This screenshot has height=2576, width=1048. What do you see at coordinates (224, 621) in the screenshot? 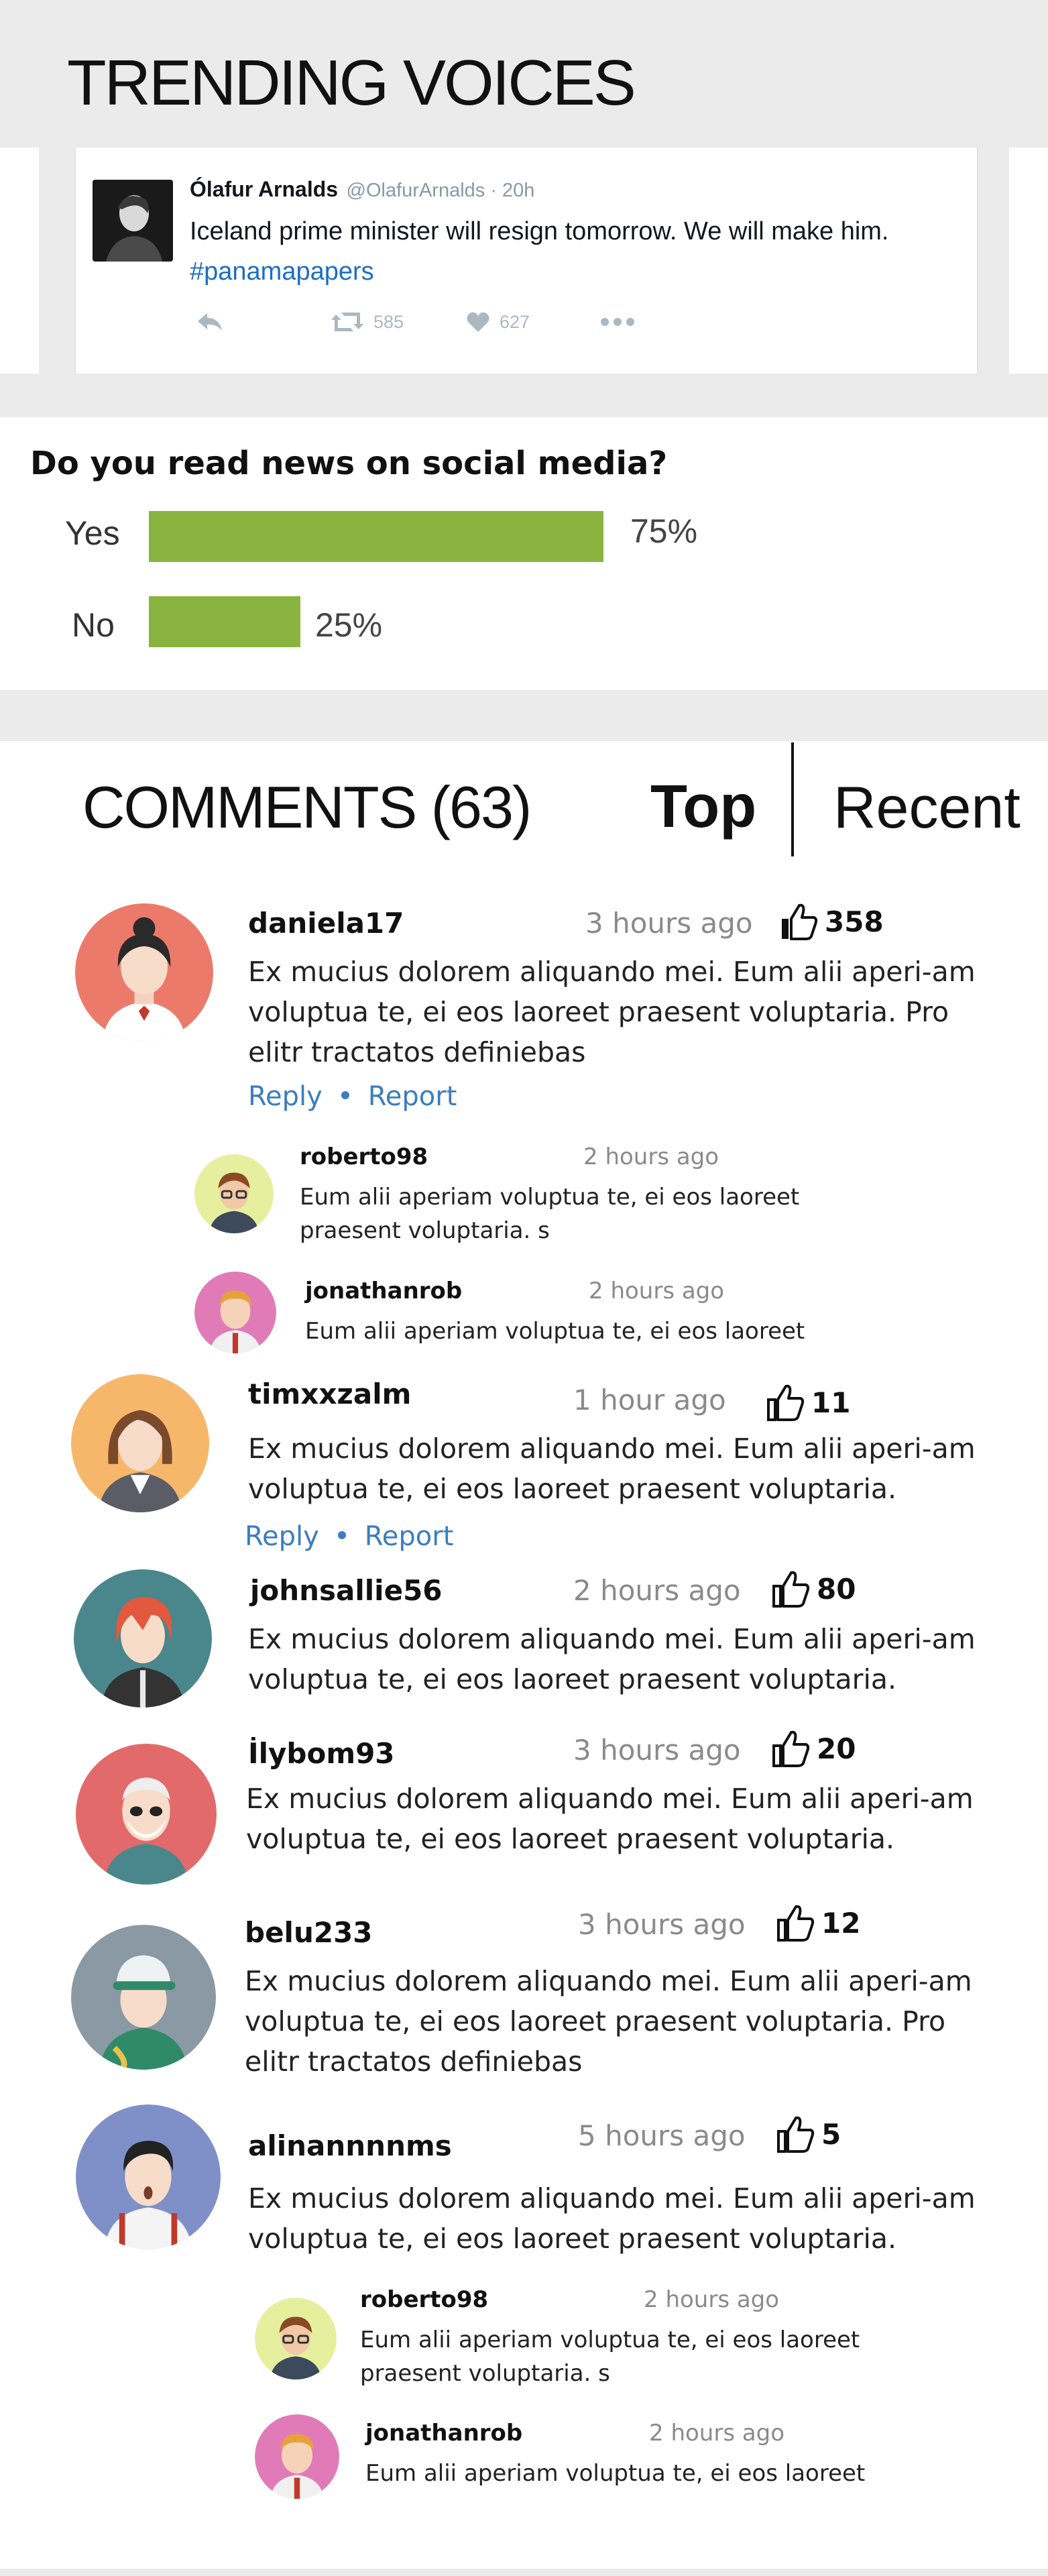
I see `poll-bar-no` at bounding box center [224, 621].